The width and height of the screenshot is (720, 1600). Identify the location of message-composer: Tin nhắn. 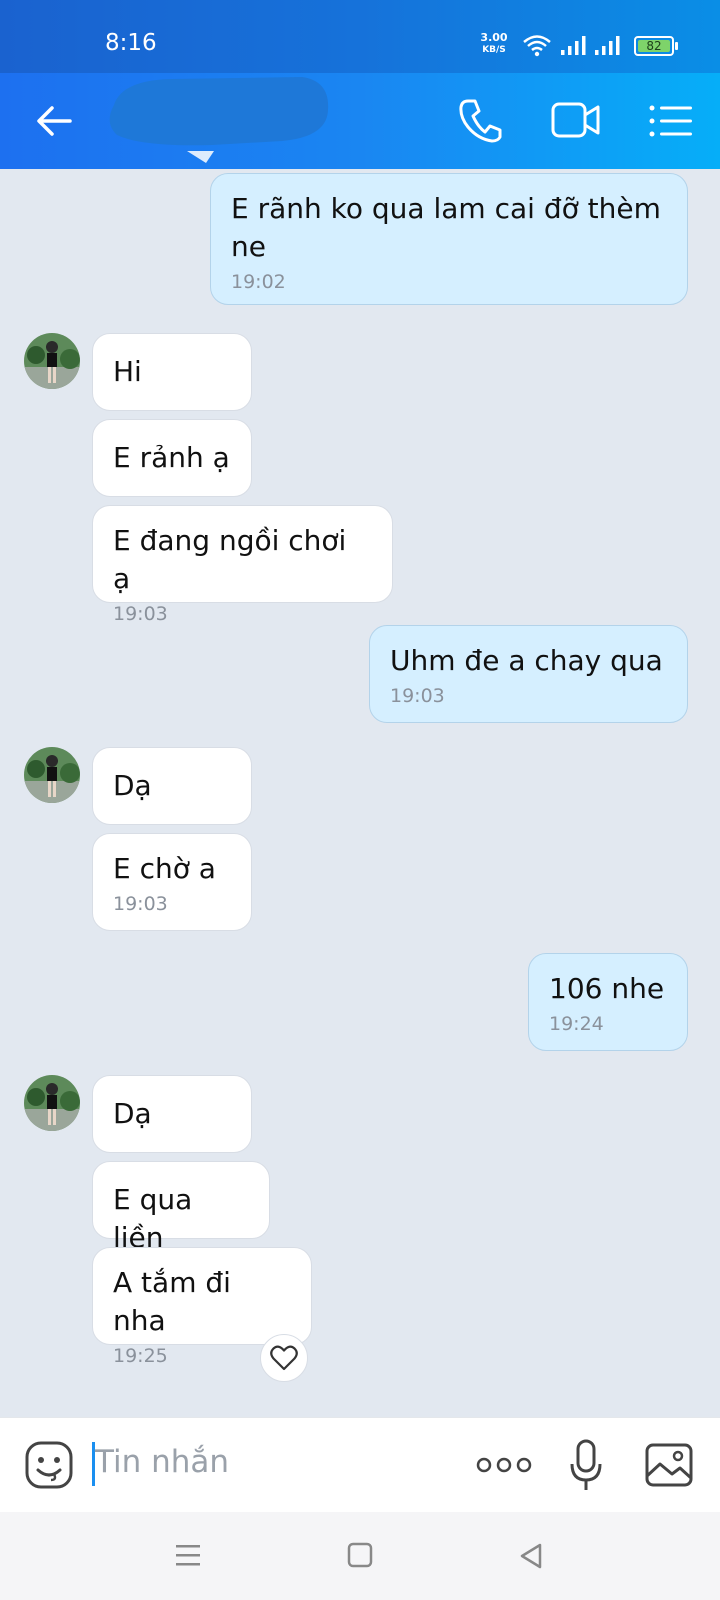
(360, 1464).